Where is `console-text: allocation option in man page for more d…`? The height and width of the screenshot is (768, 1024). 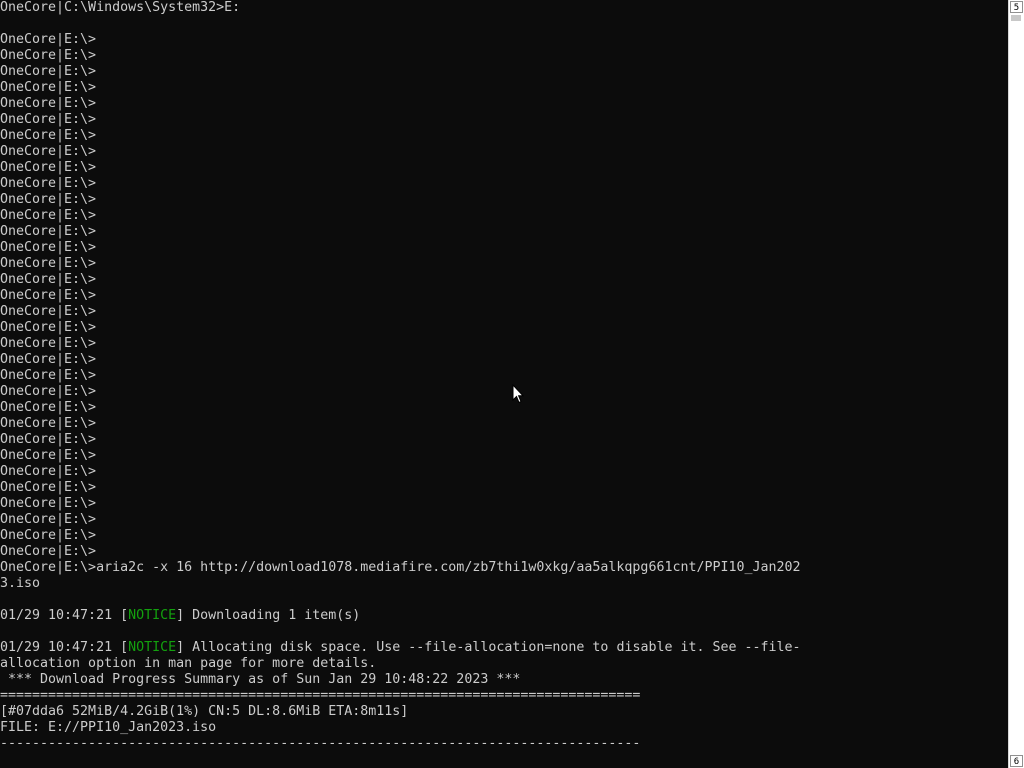 console-text: allocation option in man page for more d… is located at coordinates (188, 663).